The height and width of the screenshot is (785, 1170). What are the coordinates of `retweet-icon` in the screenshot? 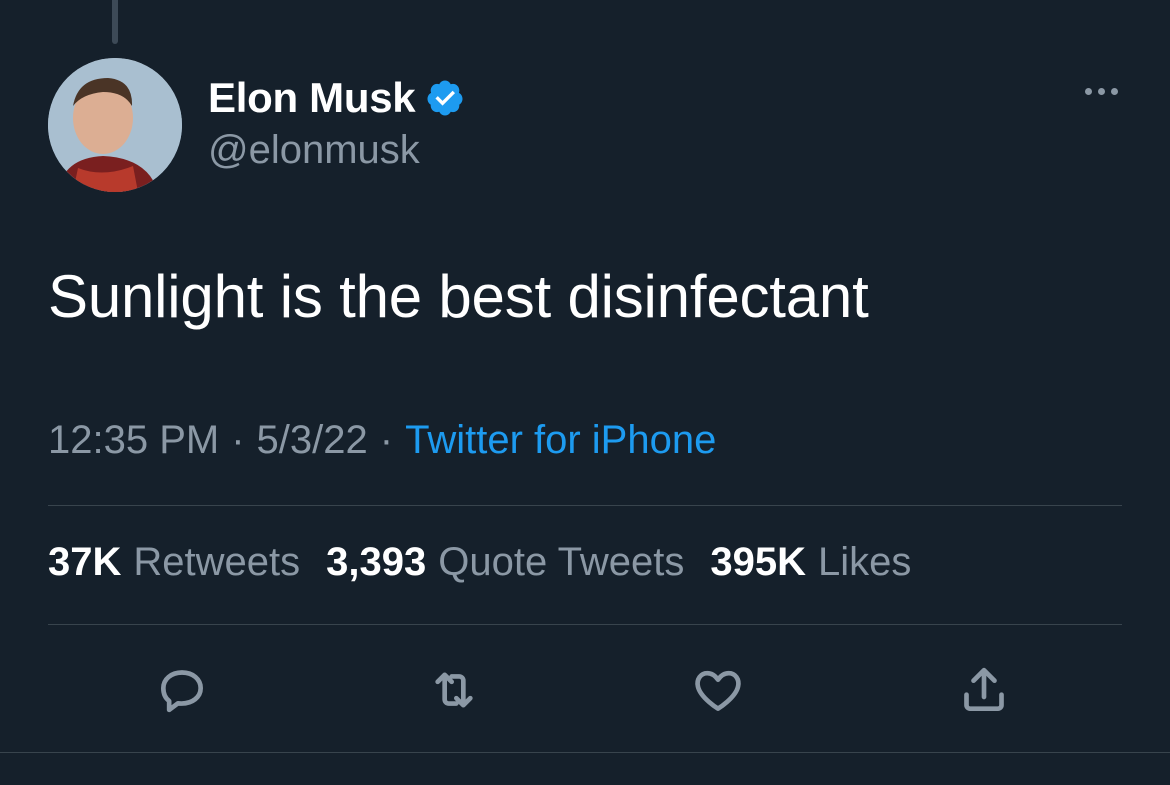 It's located at (454, 690).